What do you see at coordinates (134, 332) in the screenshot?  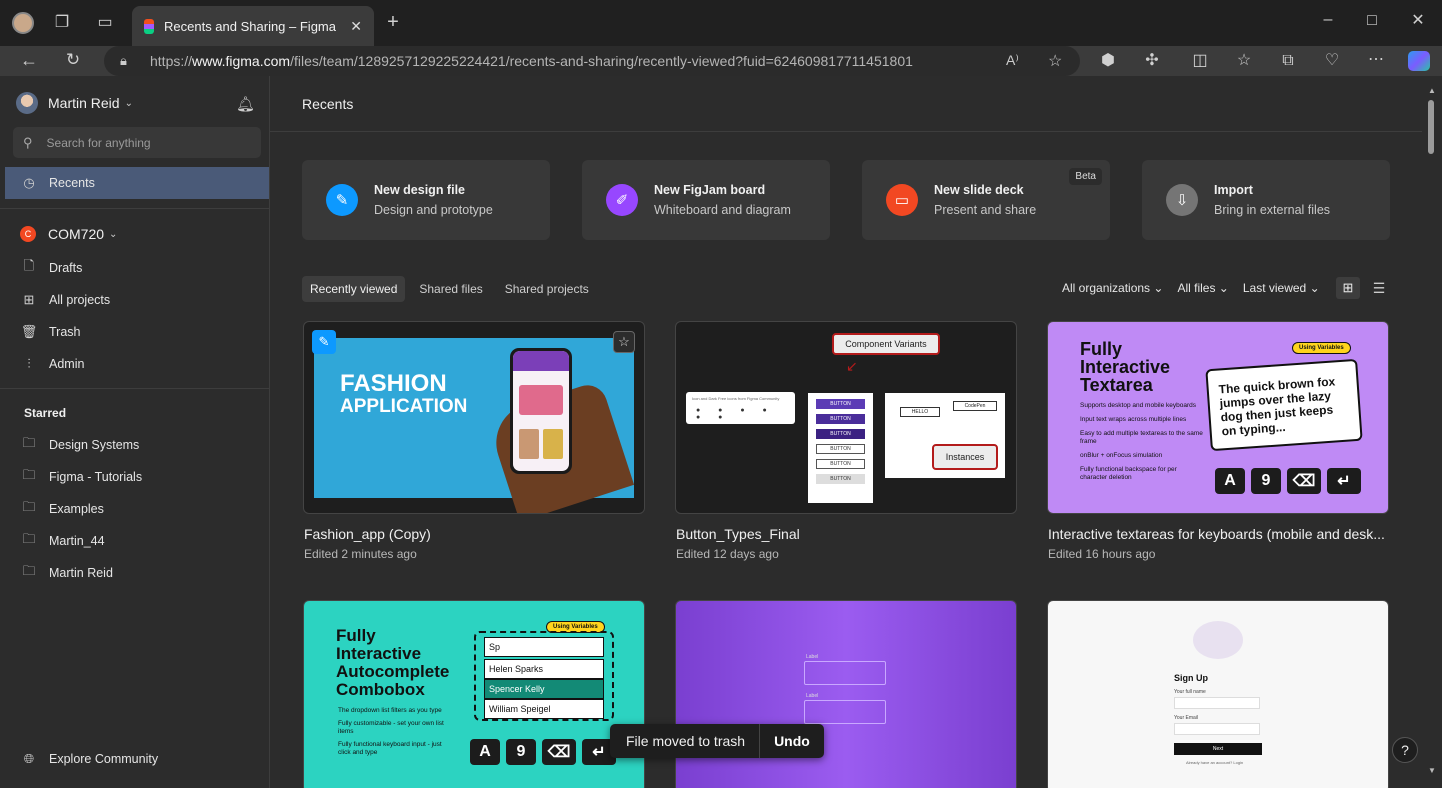 I see `sidebar-item-trash: 🗑︎ Trash` at bounding box center [134, 332].